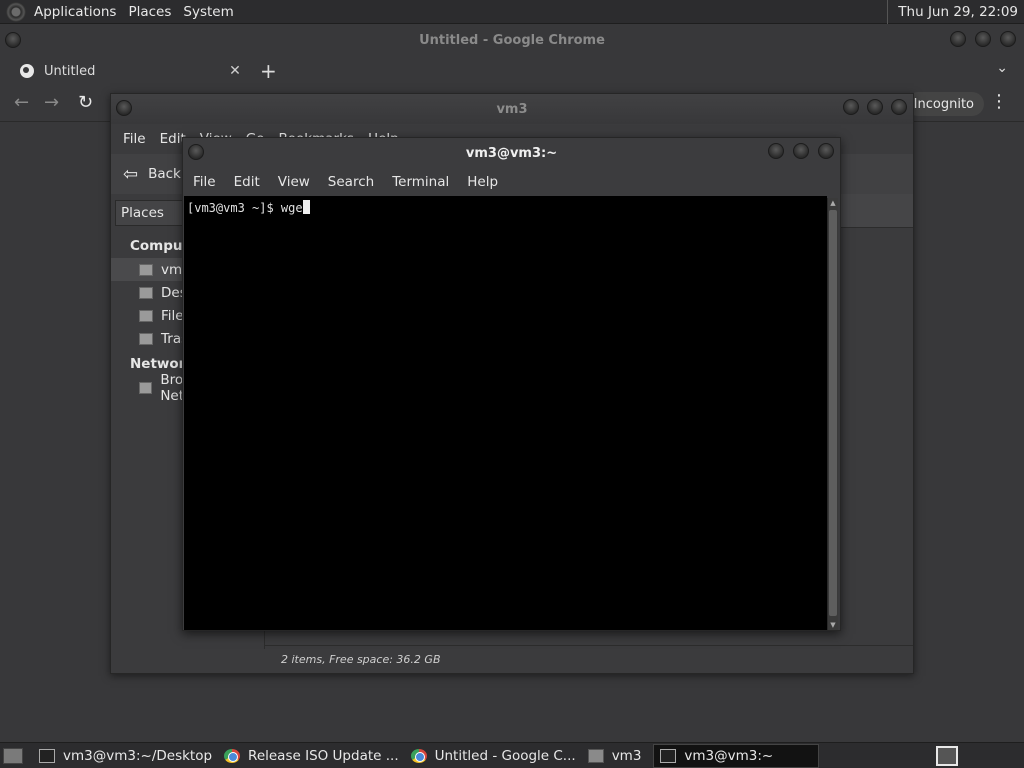 The height and width of the screenshot is (768, 1024). What do you see at coordinates (128, 71) in the screenshot?
I see `tab-untitled: Untitled ✕` at bounding box center [128, 71].